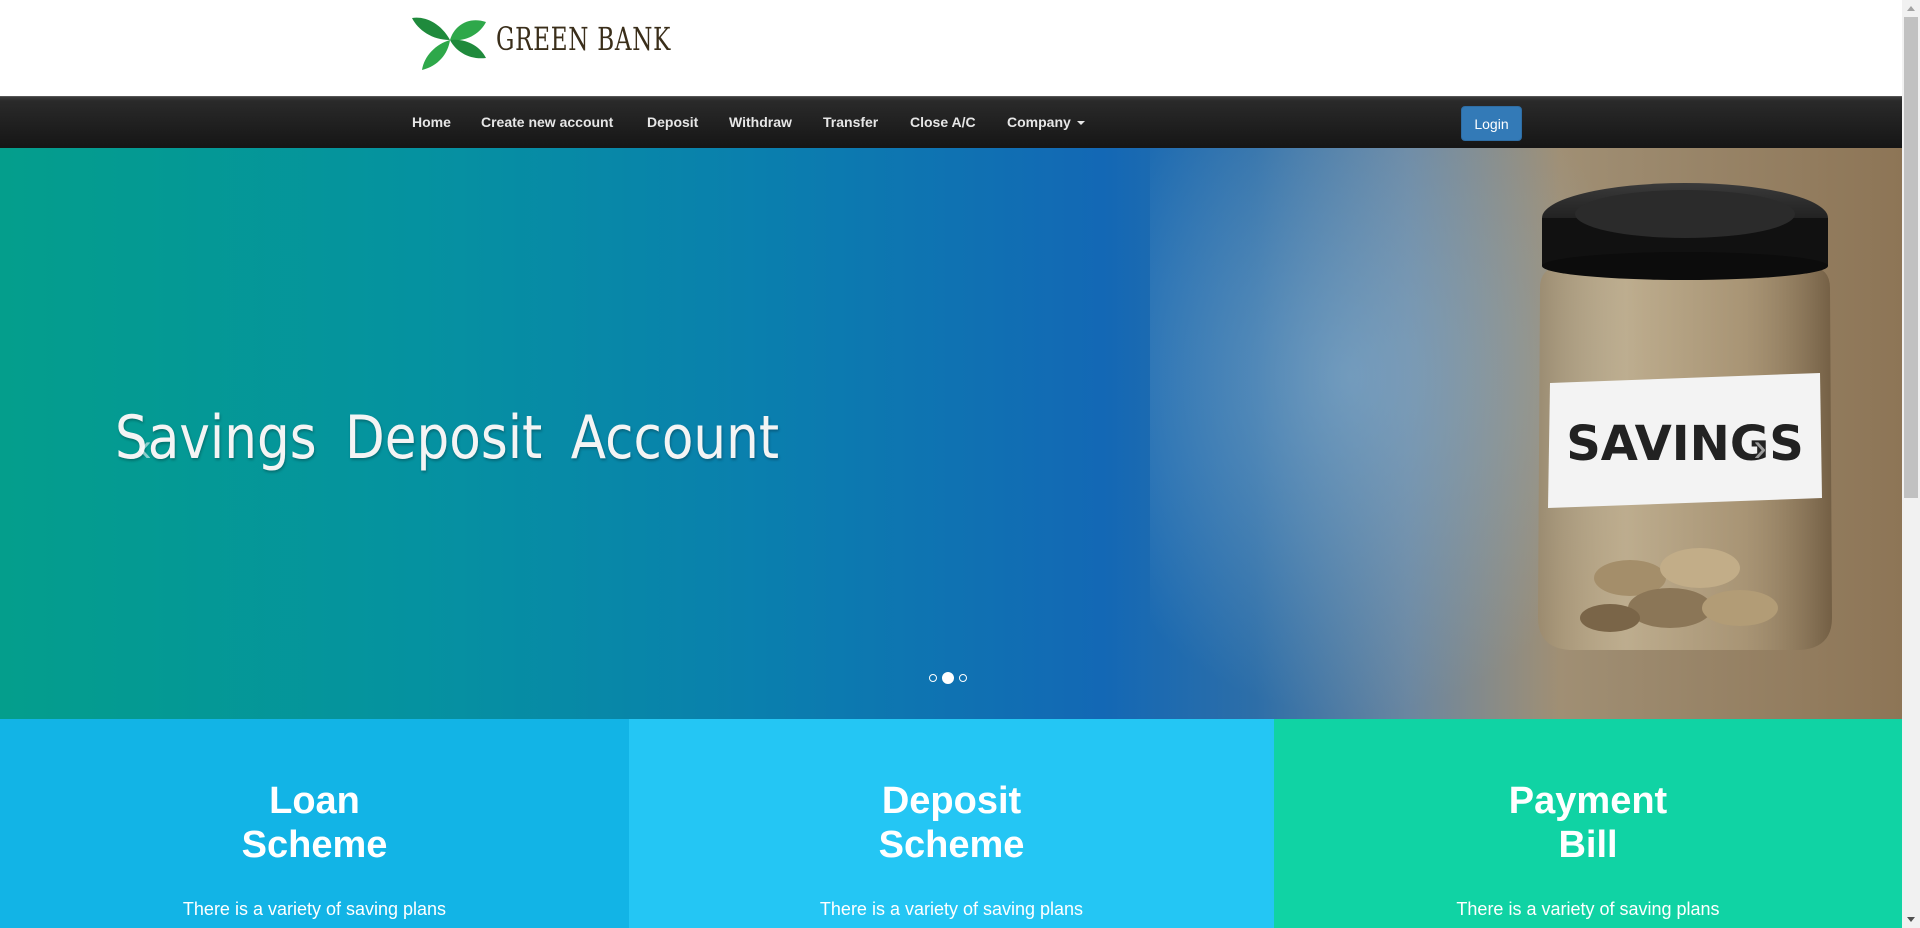 Image resolution: width=1920 pixels, height=928 pixels. I want to click on logo: GREEN BANK, so click(574, 41).